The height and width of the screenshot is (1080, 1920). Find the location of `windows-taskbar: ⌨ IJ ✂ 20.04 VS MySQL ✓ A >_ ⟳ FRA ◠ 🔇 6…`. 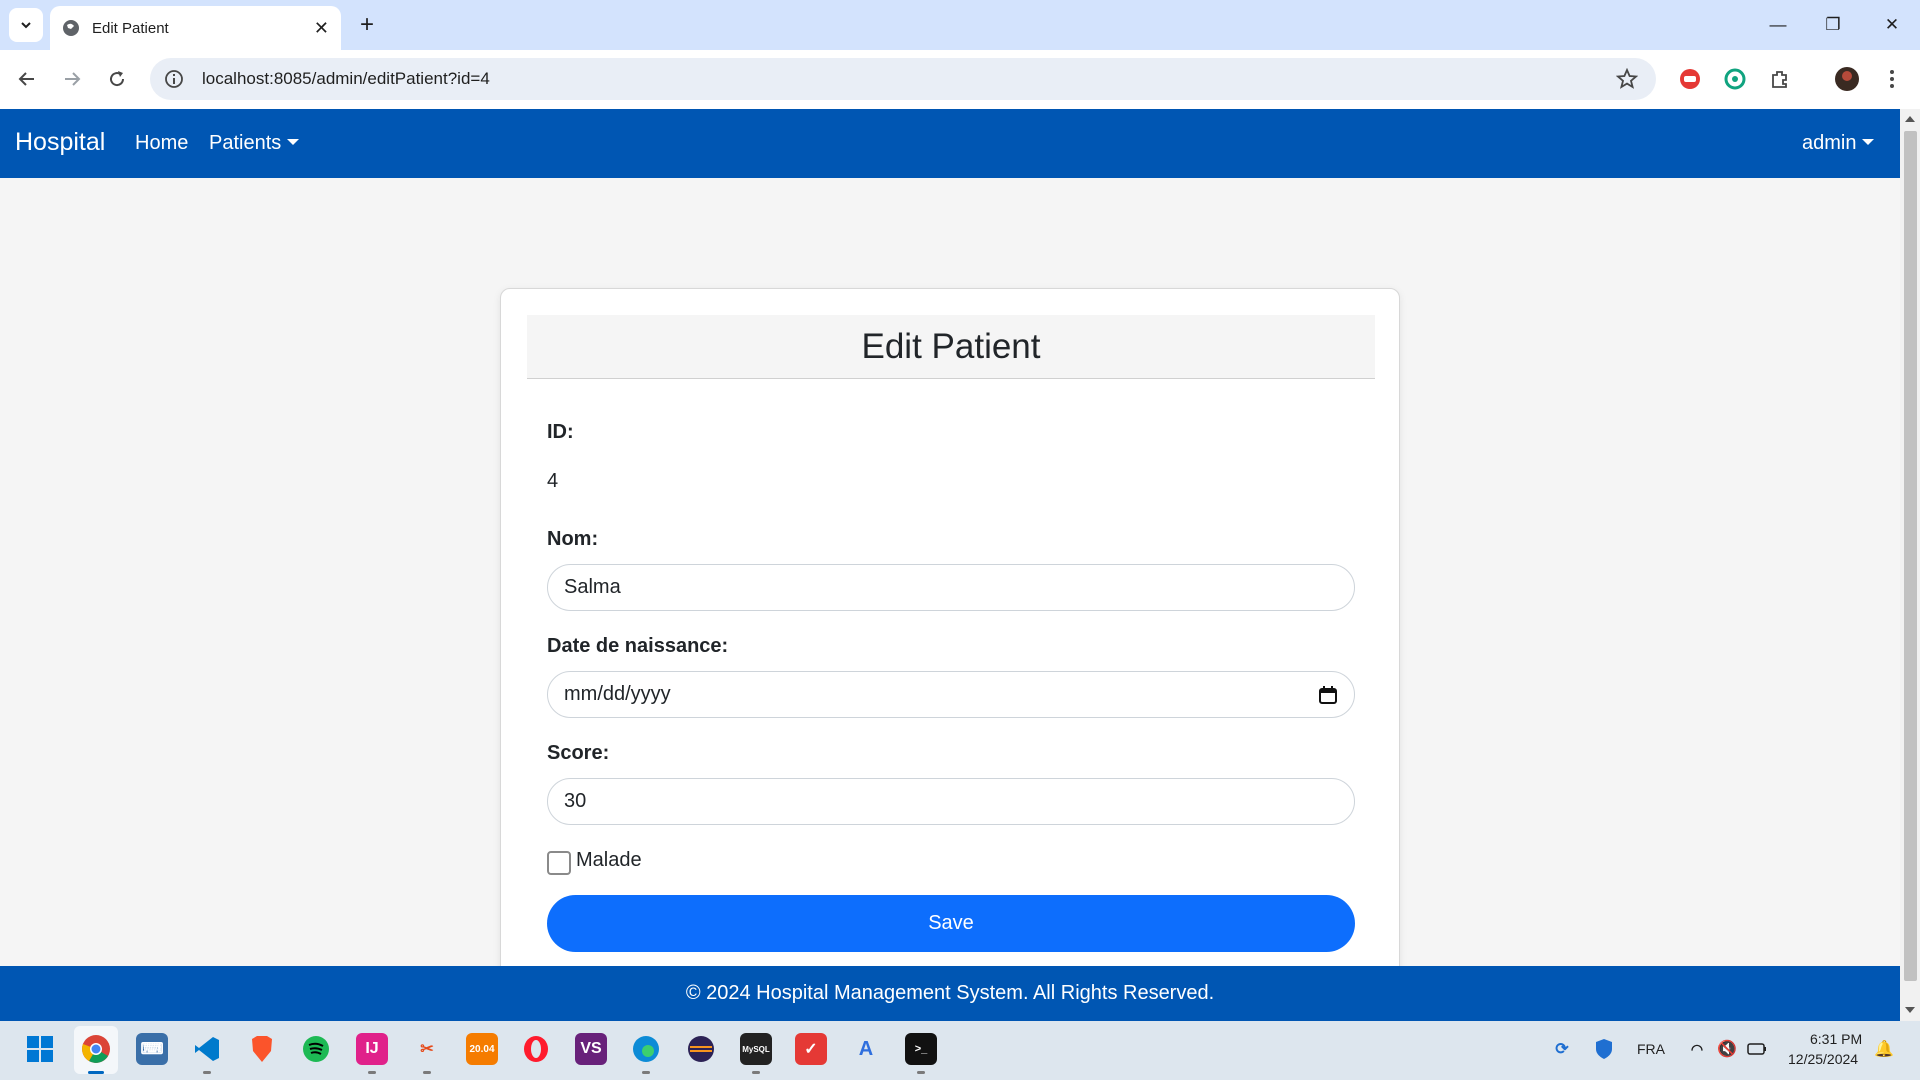

windows-taskbar: ⌨ IJ ✂ 20.04 VS MySQL ✓ A >_ ⟳ FRA ◠ 🔇 6… is located at coordinates (960, 1050).